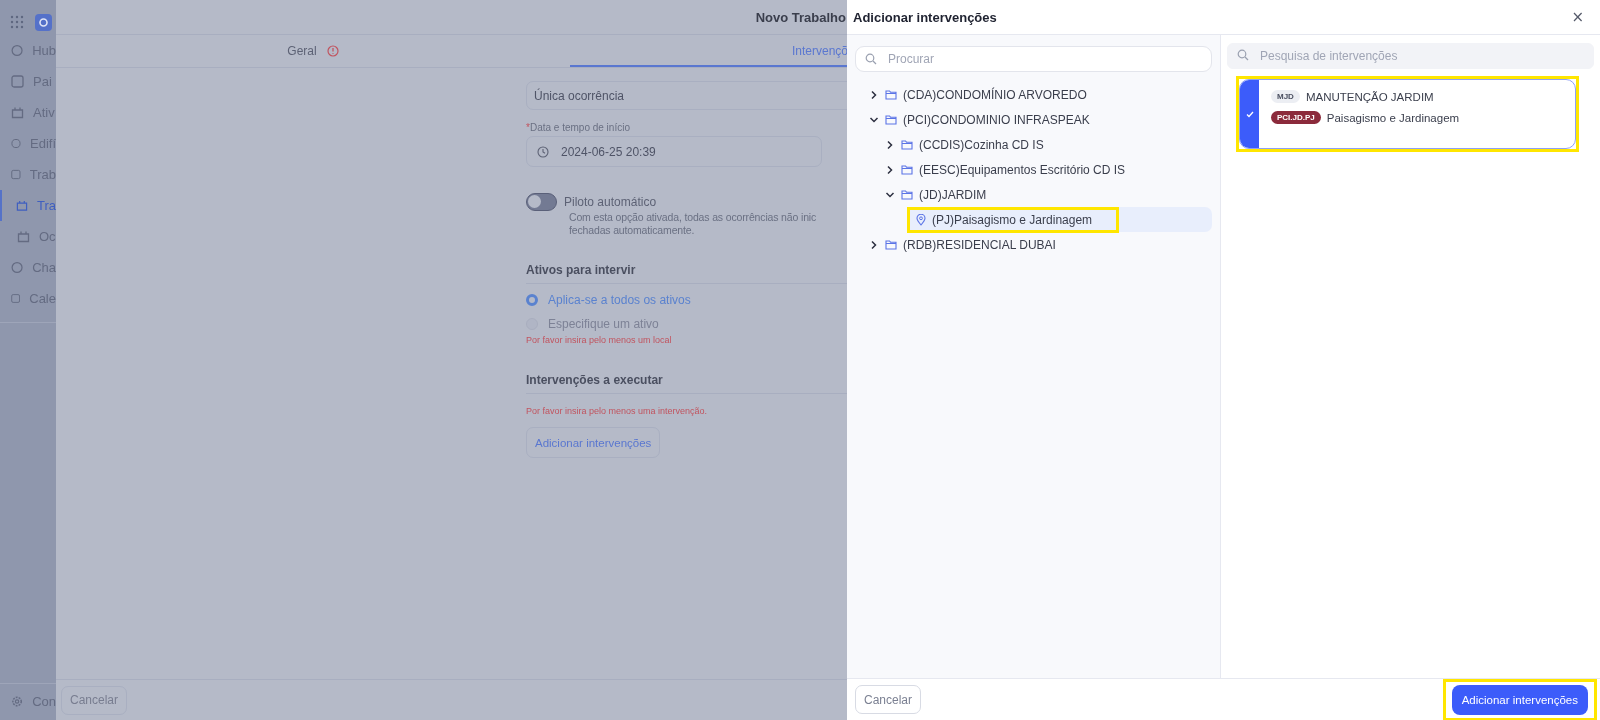  What do you see at coordinates (541, 202) in the screenshot?
I see `toggle-switch` at bounding box center [541, 202].